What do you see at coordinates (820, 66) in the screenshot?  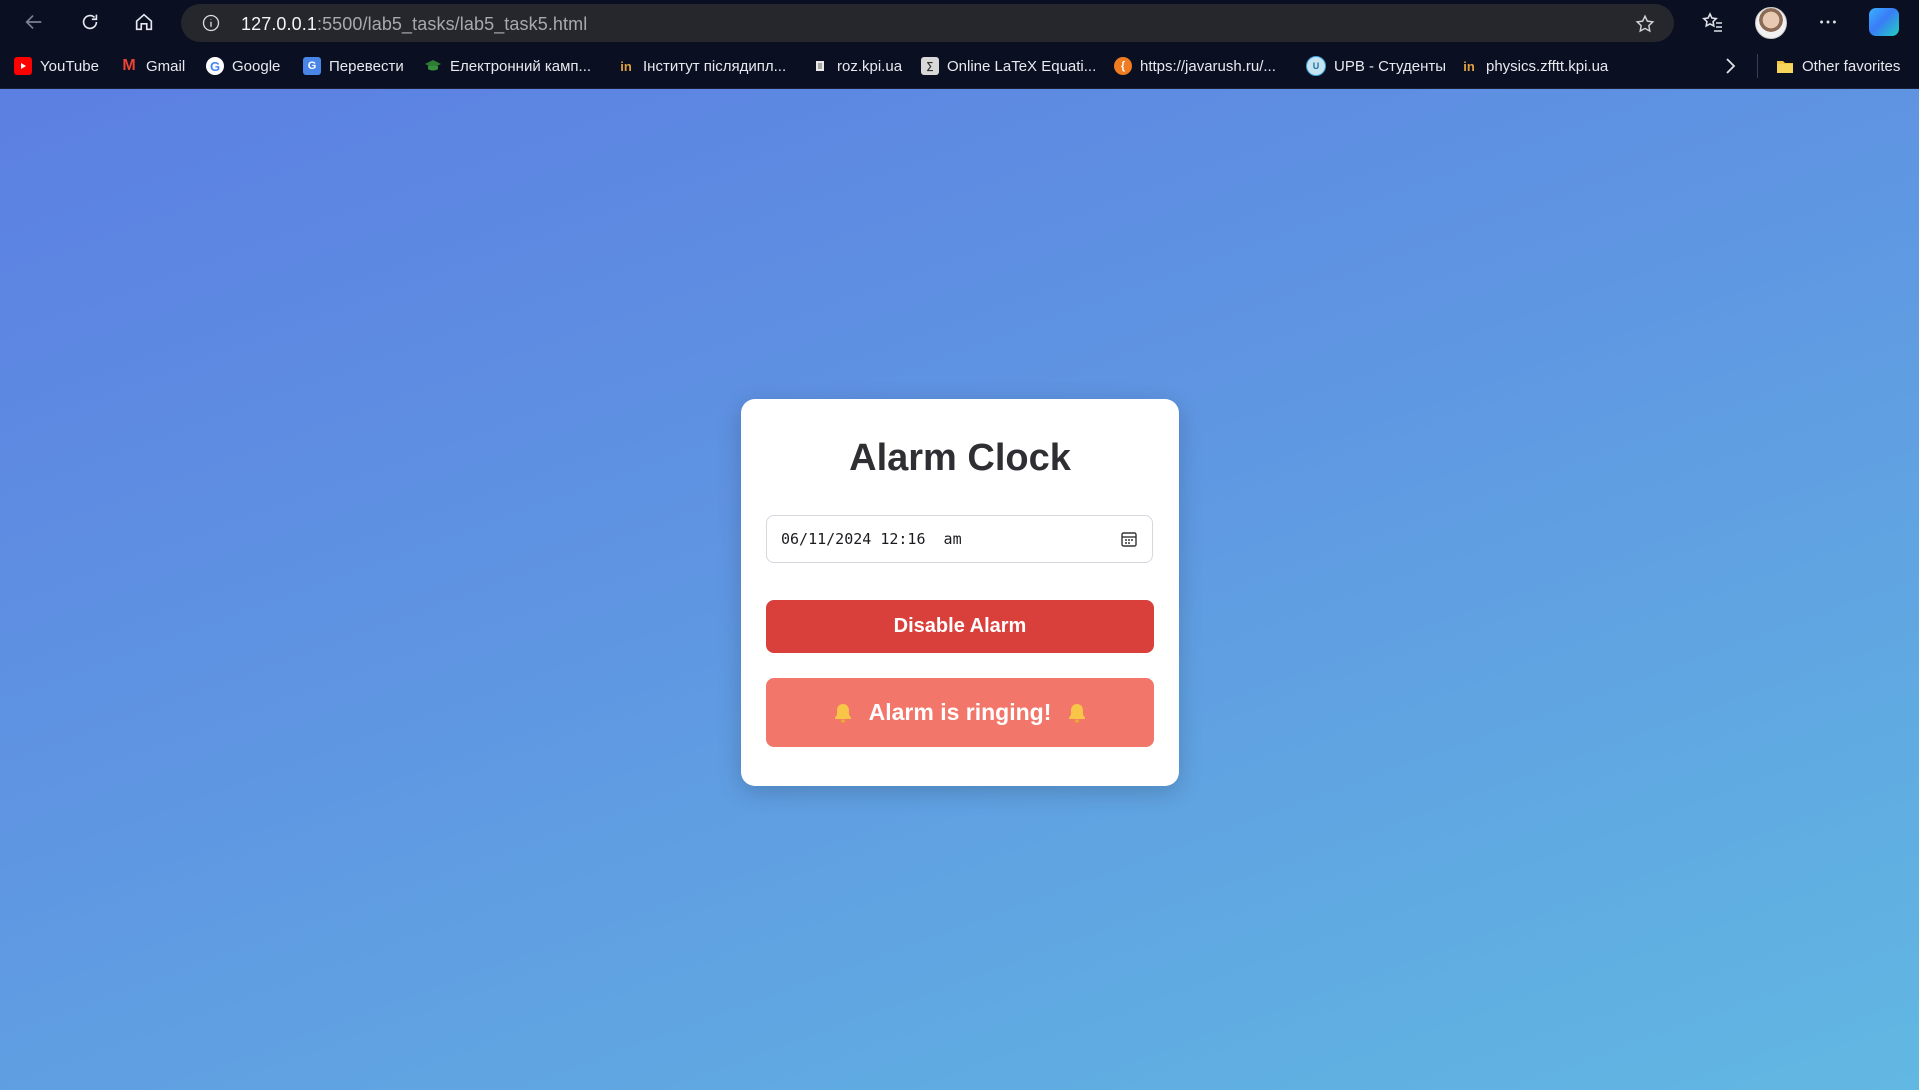 I see `document-icon` at bounding box center [820, 66].